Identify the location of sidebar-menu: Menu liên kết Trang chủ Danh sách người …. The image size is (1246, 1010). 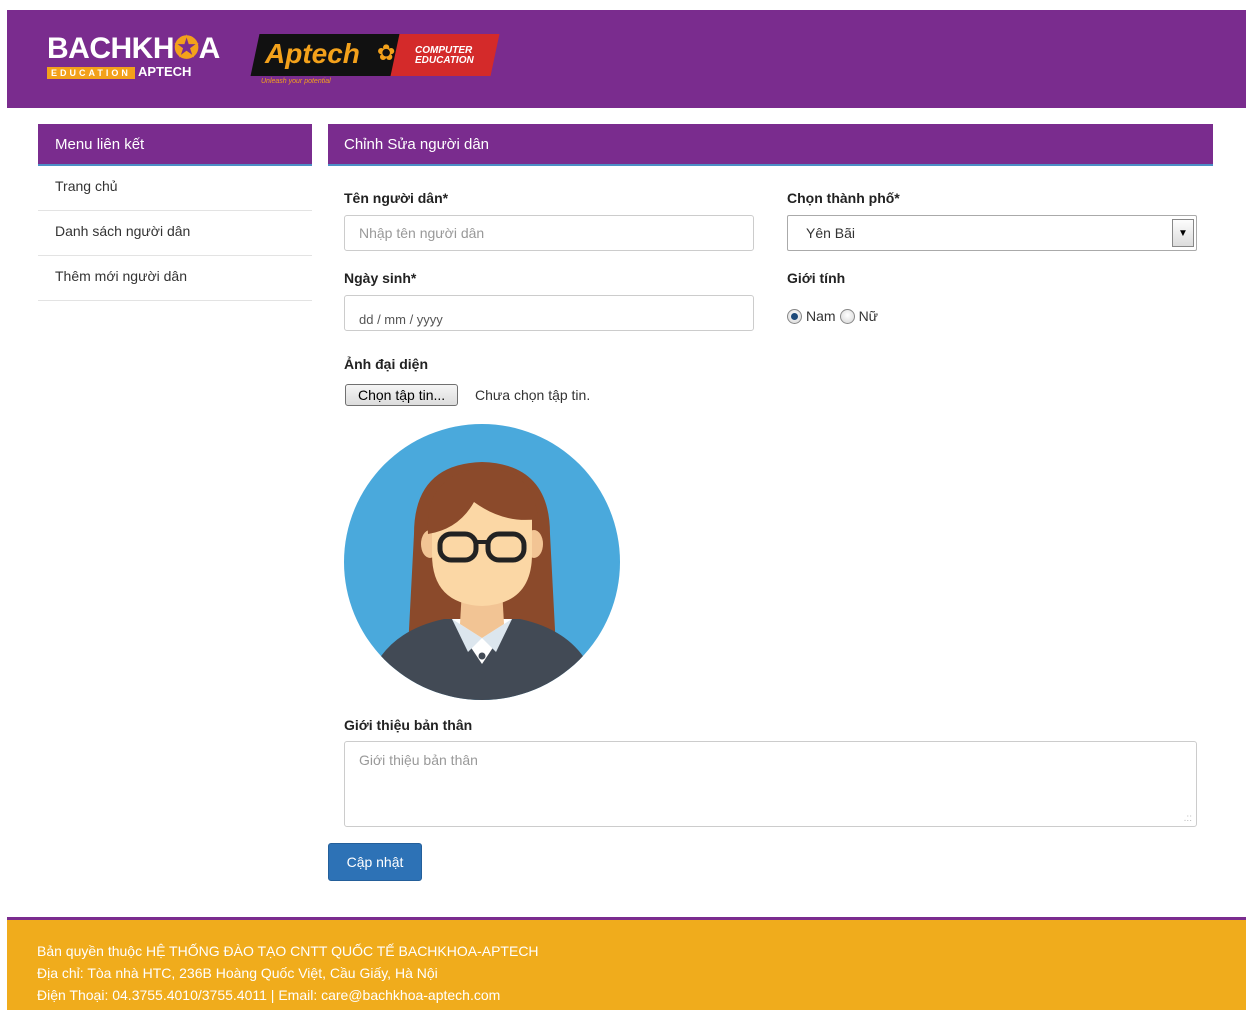
(175, 212).